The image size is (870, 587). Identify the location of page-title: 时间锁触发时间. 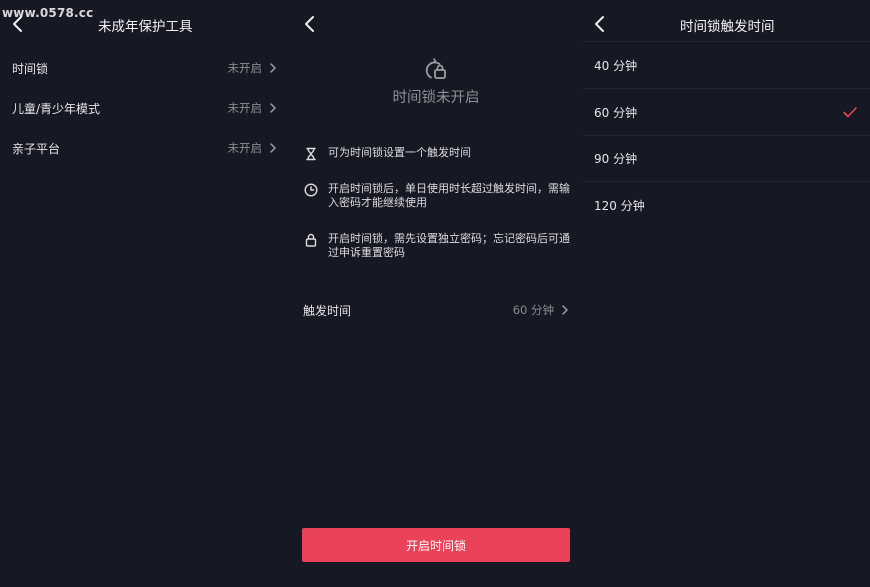
(727, 27).